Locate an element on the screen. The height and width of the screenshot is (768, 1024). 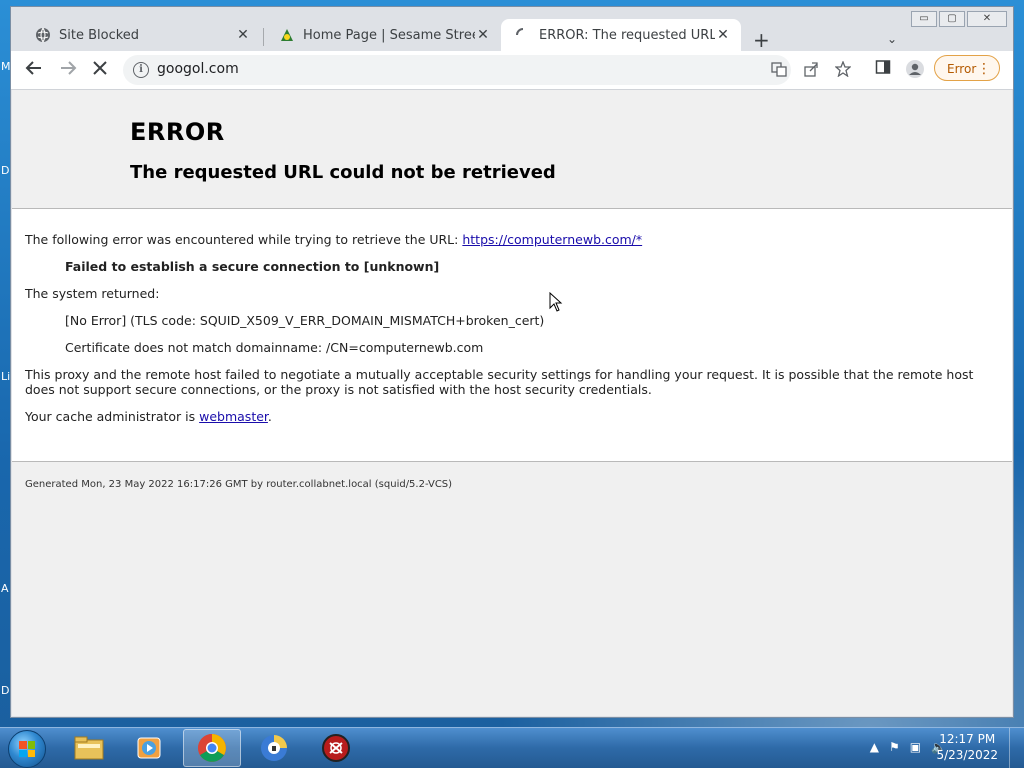
bookmark-star-icon is located at coordinates (843, 70).